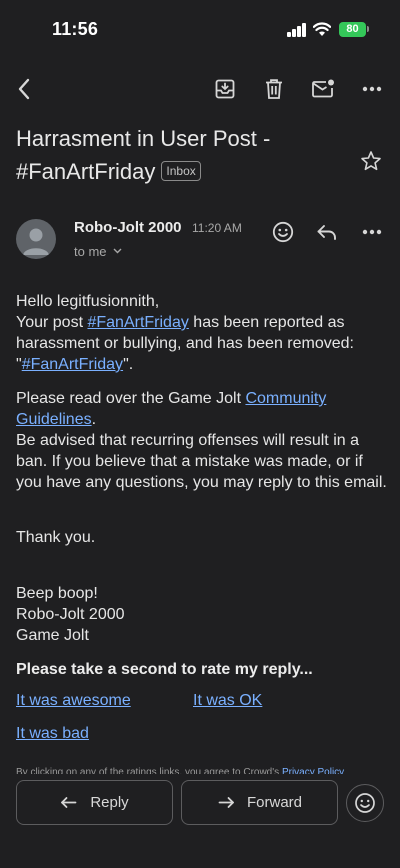 This screenshot has height=868, width=400. Describe the element at coordinates (36, 241) in the screenshot. I see `person-icon` at that location.